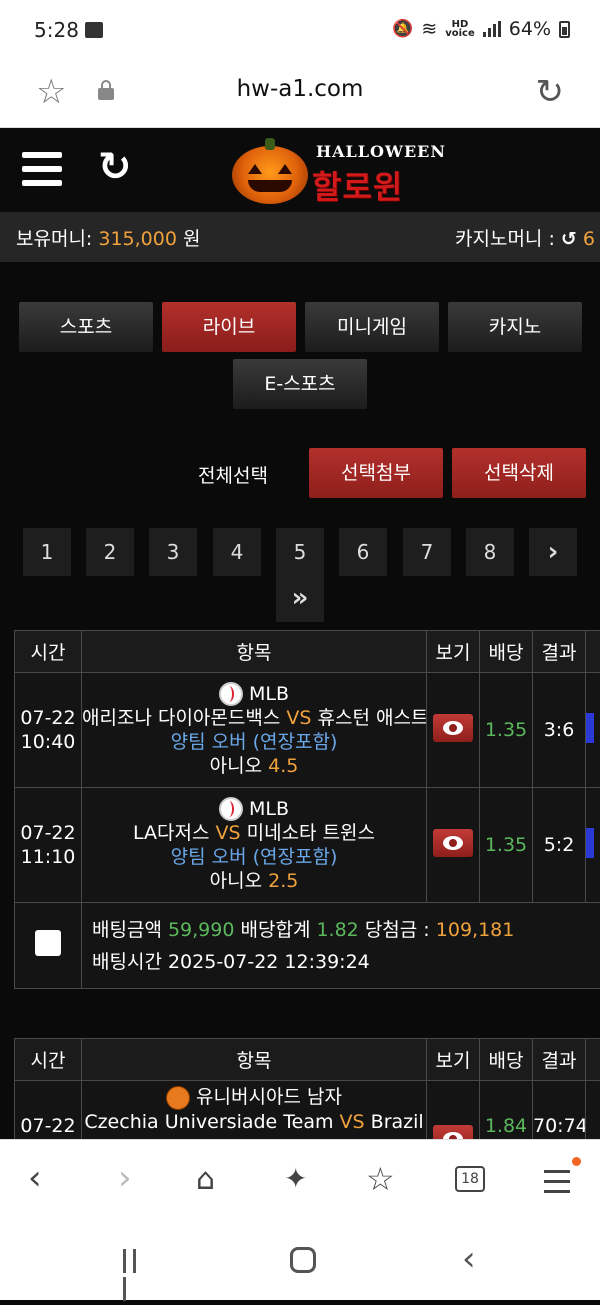 This screenshot has height=1305, width=600. Describe the element at coordinates (48, 652) in the screenshot. I see `header-time: 시간` at that location.